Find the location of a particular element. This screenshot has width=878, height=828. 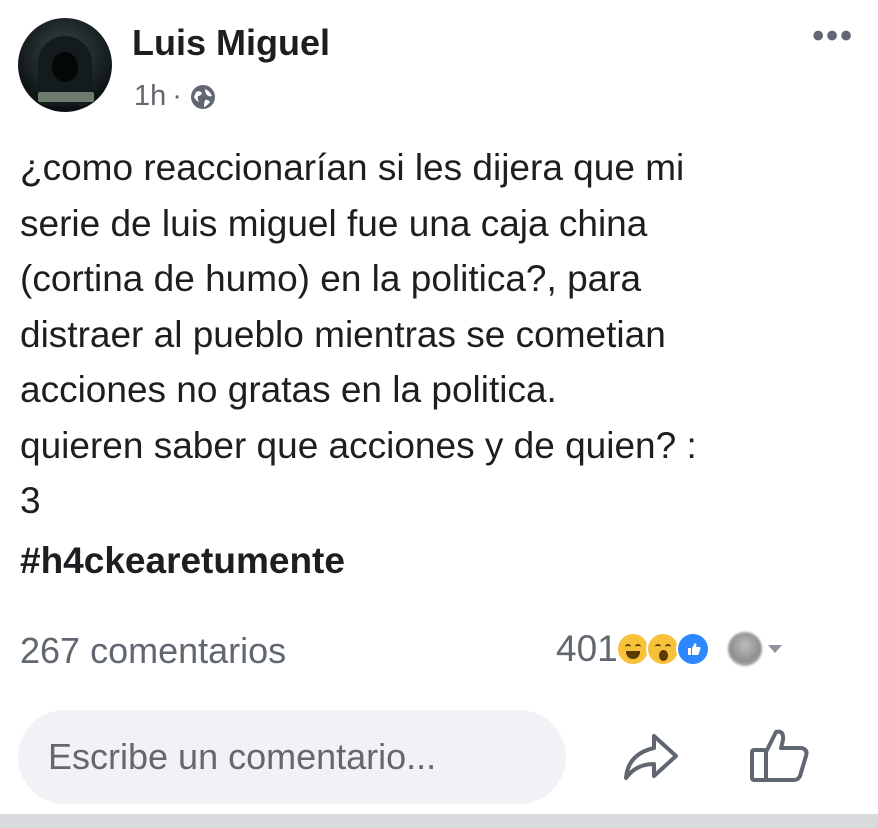

wow-icon is located at coordinates (662, 649).